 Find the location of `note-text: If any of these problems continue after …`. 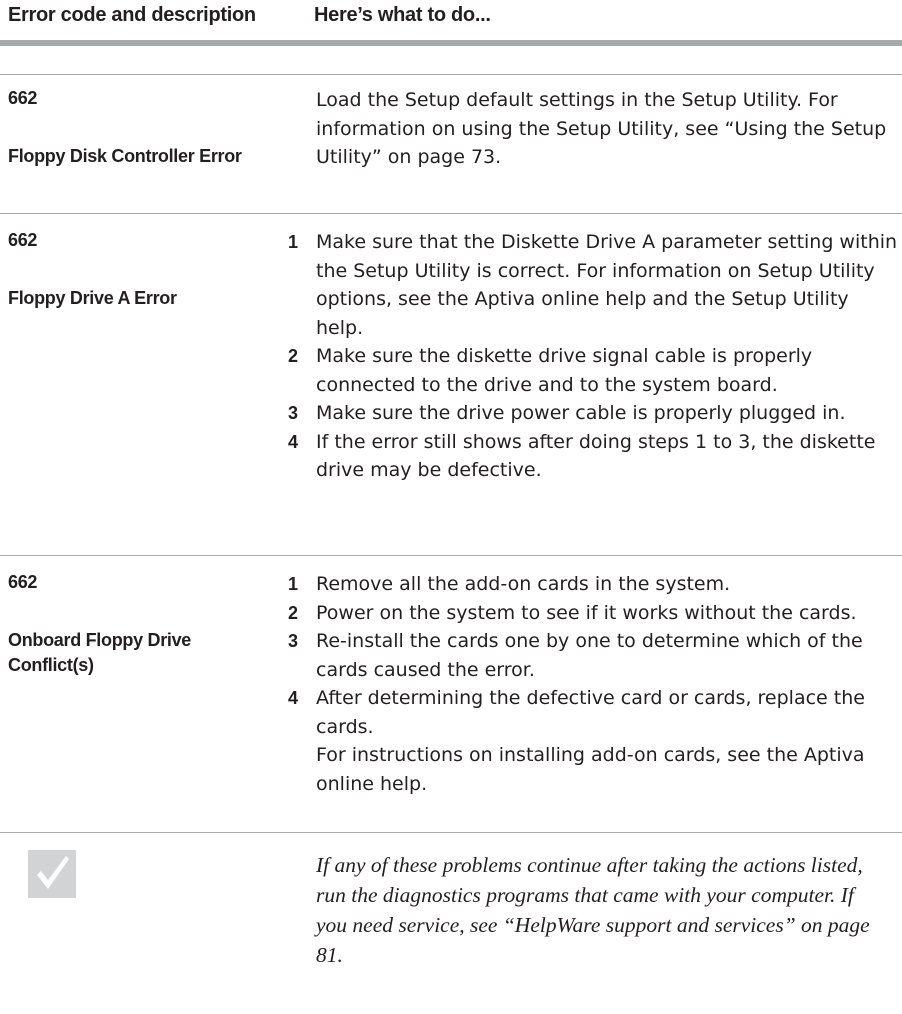

note-text: If any of these problems continue after … is located at coordinates (593, 910).